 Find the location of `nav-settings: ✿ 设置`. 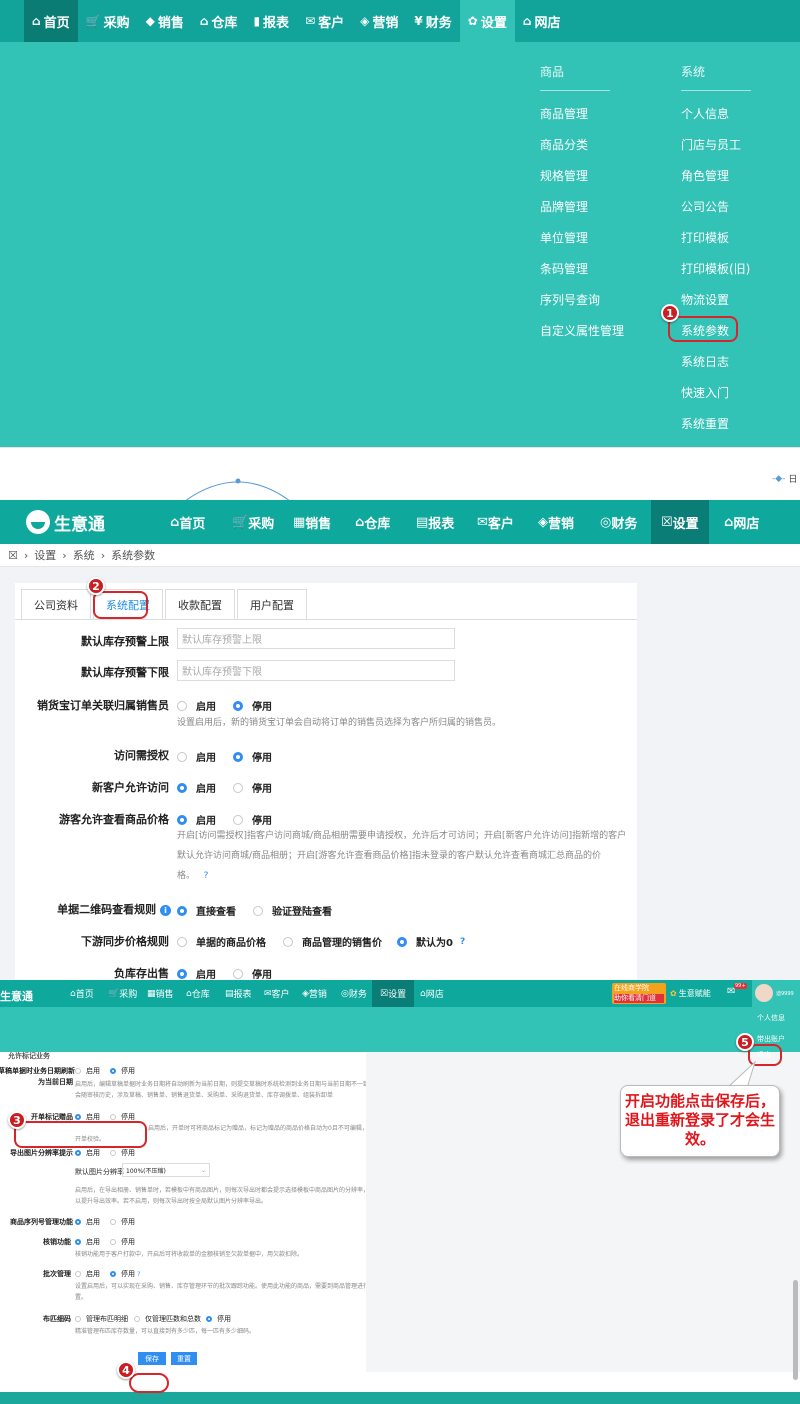

nav-settings: ✿ 设置 is located at coordinates (487, 21).